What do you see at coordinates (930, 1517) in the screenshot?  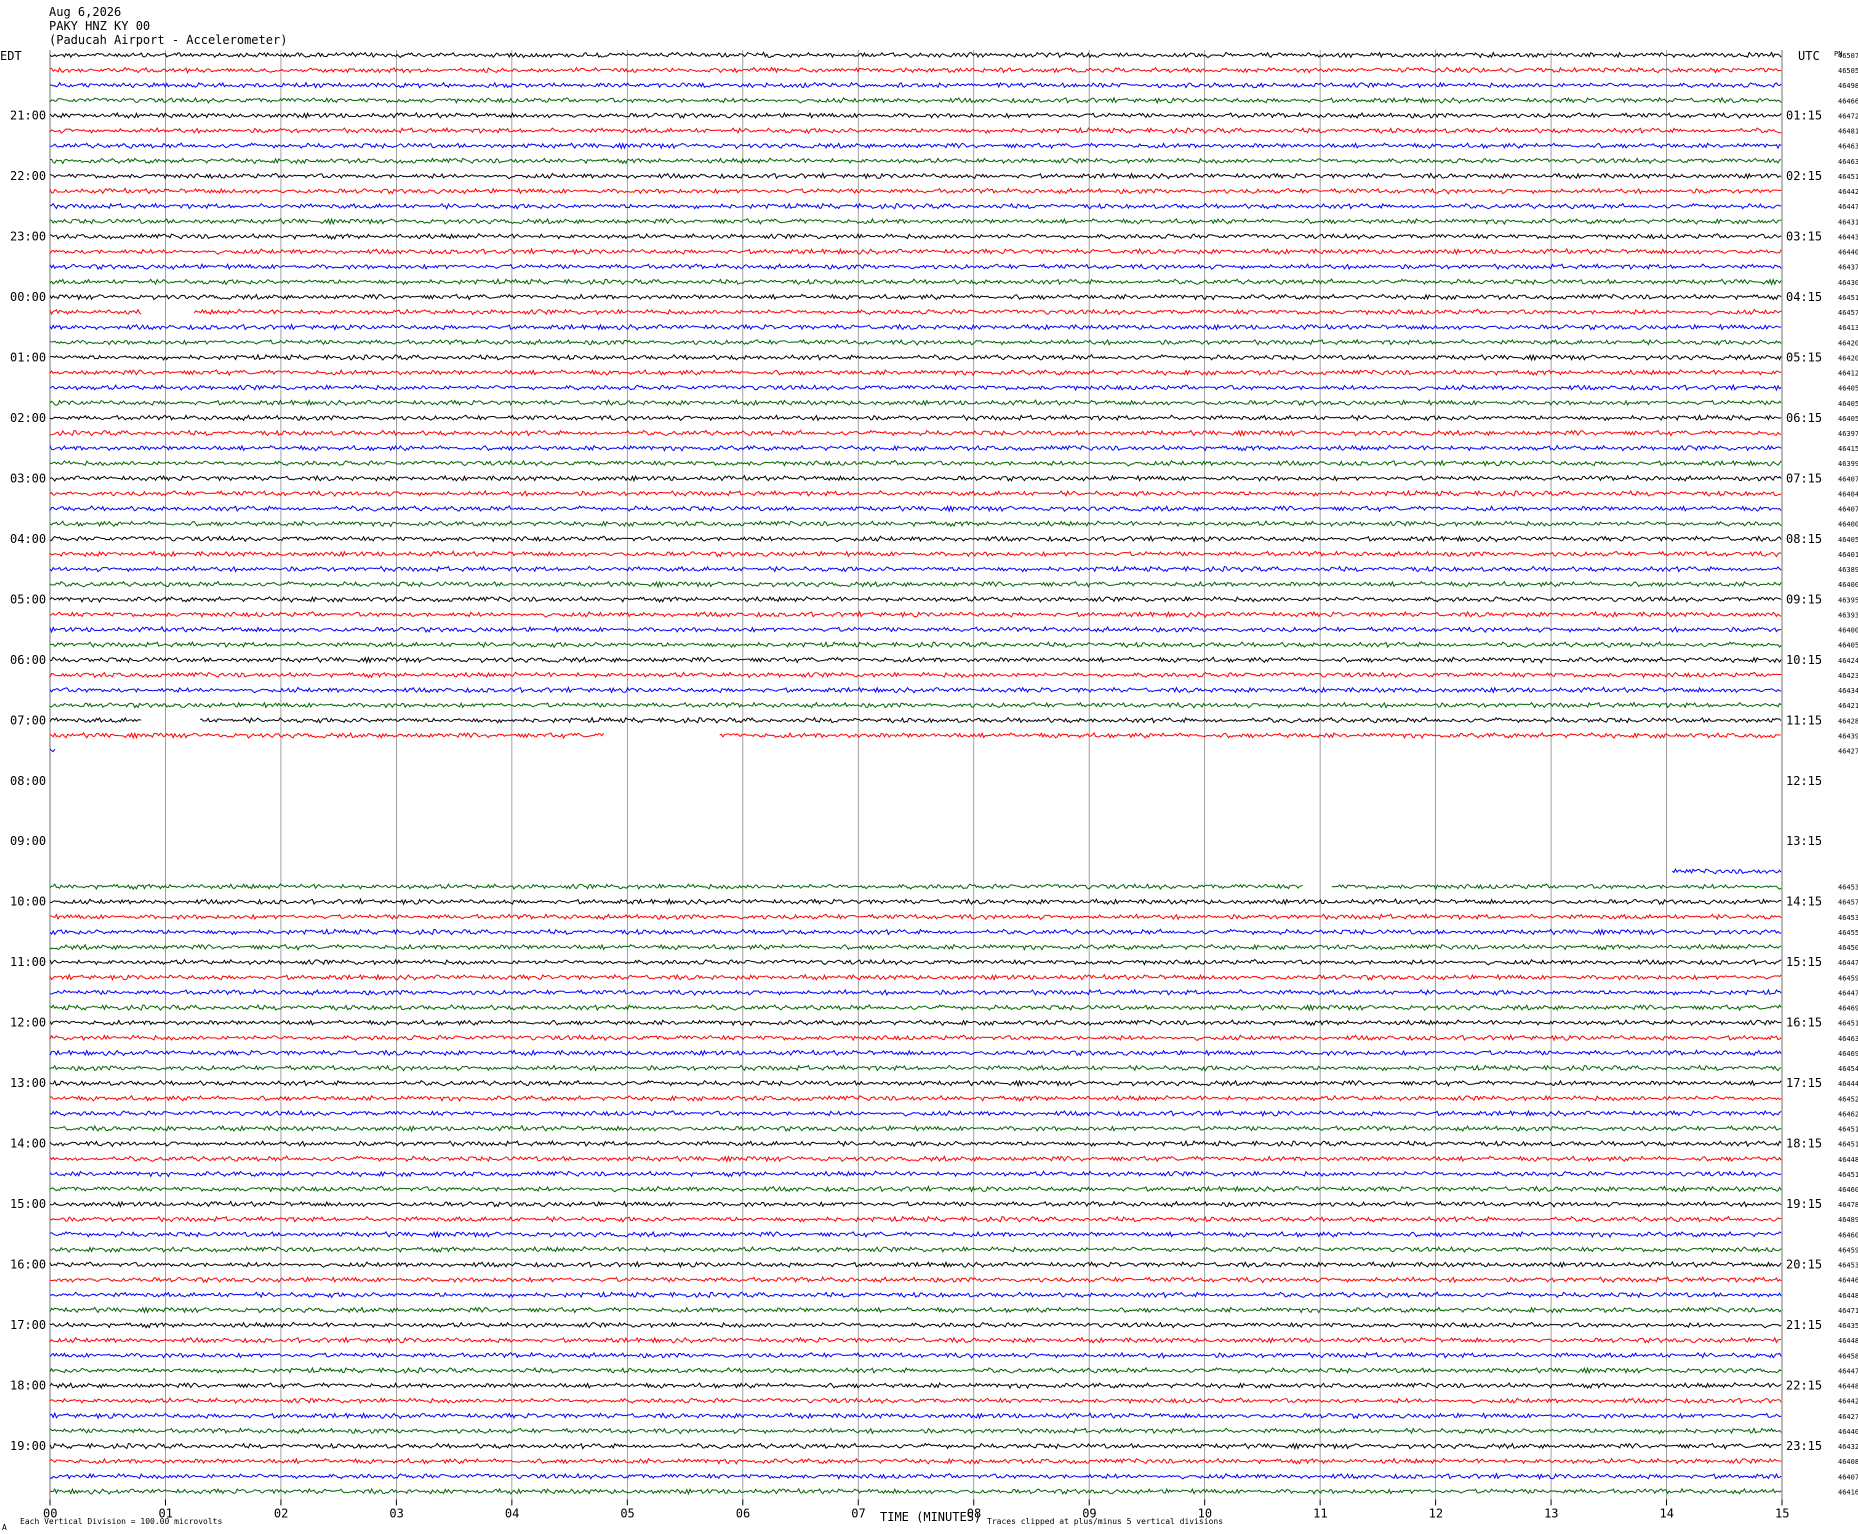 I see `x-axis-title: TIME (MINUTES)` at bounding box center [930, 1517].